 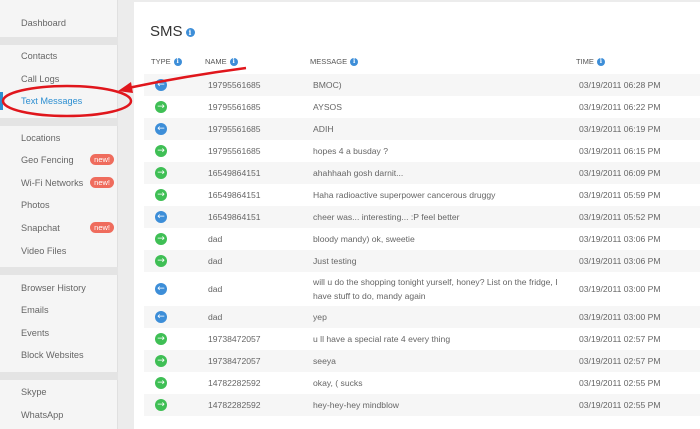 What do you see at coordinates (53, 288) in the screenshot?
I see `sidebar-item-label: Browser History` at bounding box center [53, 288].